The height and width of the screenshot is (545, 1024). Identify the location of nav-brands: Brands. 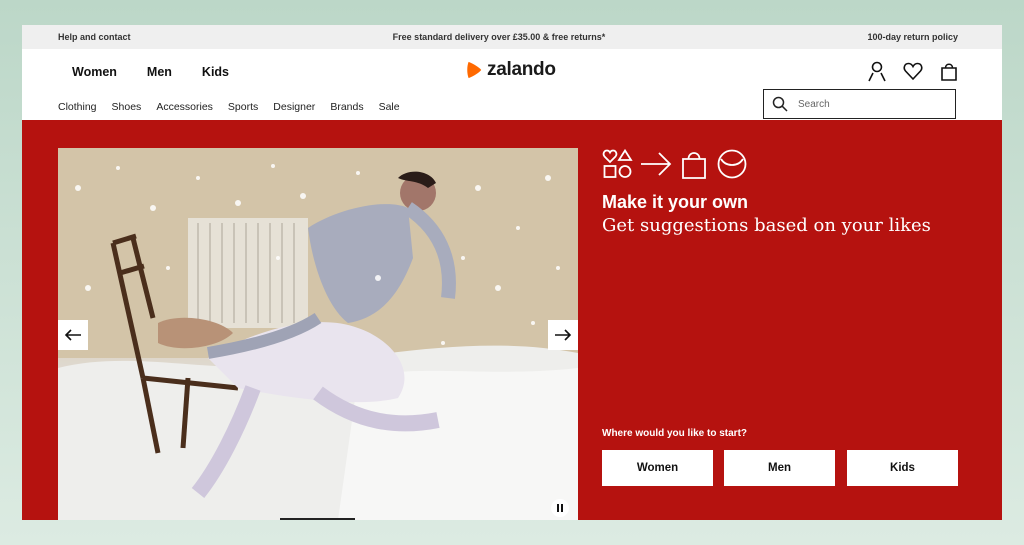
(346, 107).